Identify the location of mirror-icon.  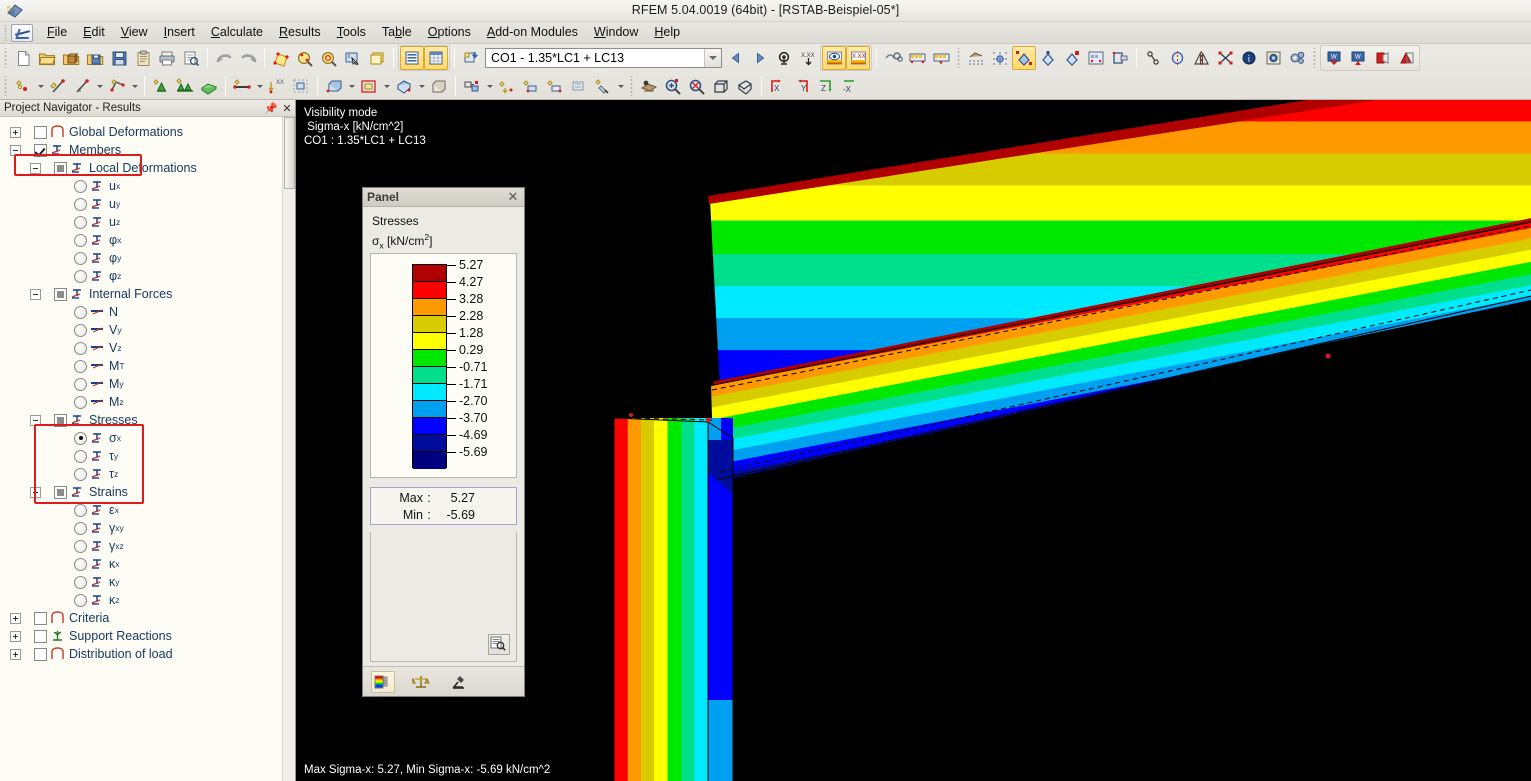
(1177, 58).